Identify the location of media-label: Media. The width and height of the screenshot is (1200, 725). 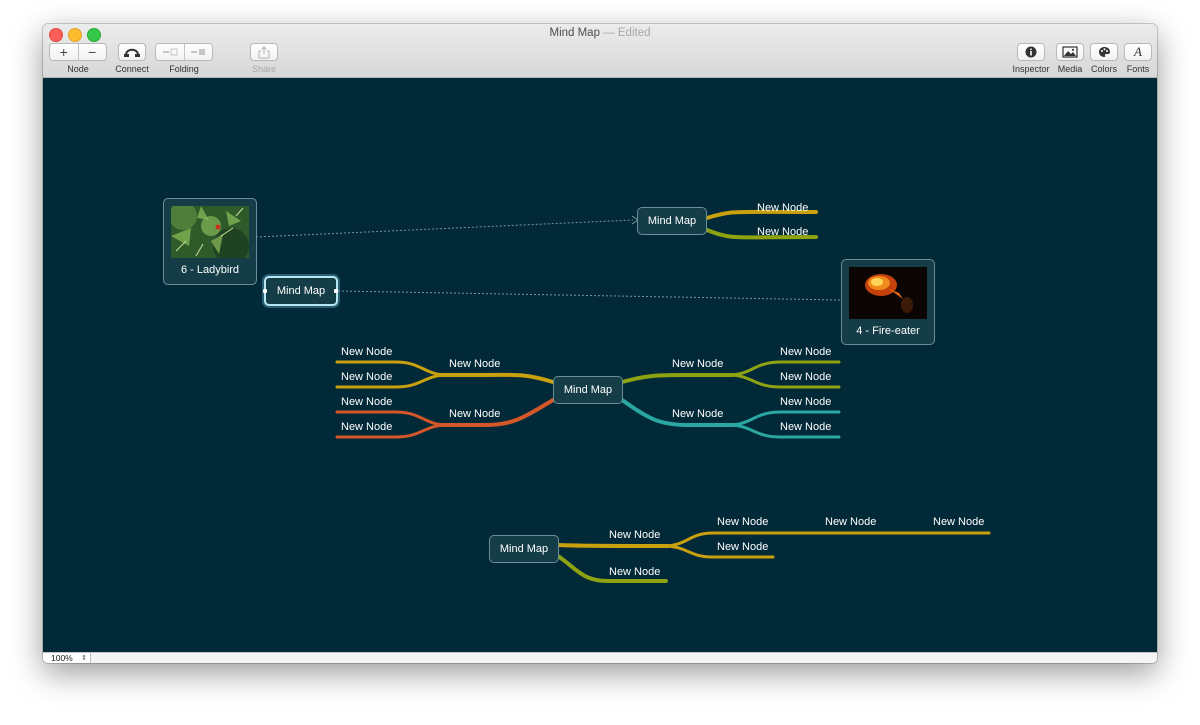
(1070, 69).